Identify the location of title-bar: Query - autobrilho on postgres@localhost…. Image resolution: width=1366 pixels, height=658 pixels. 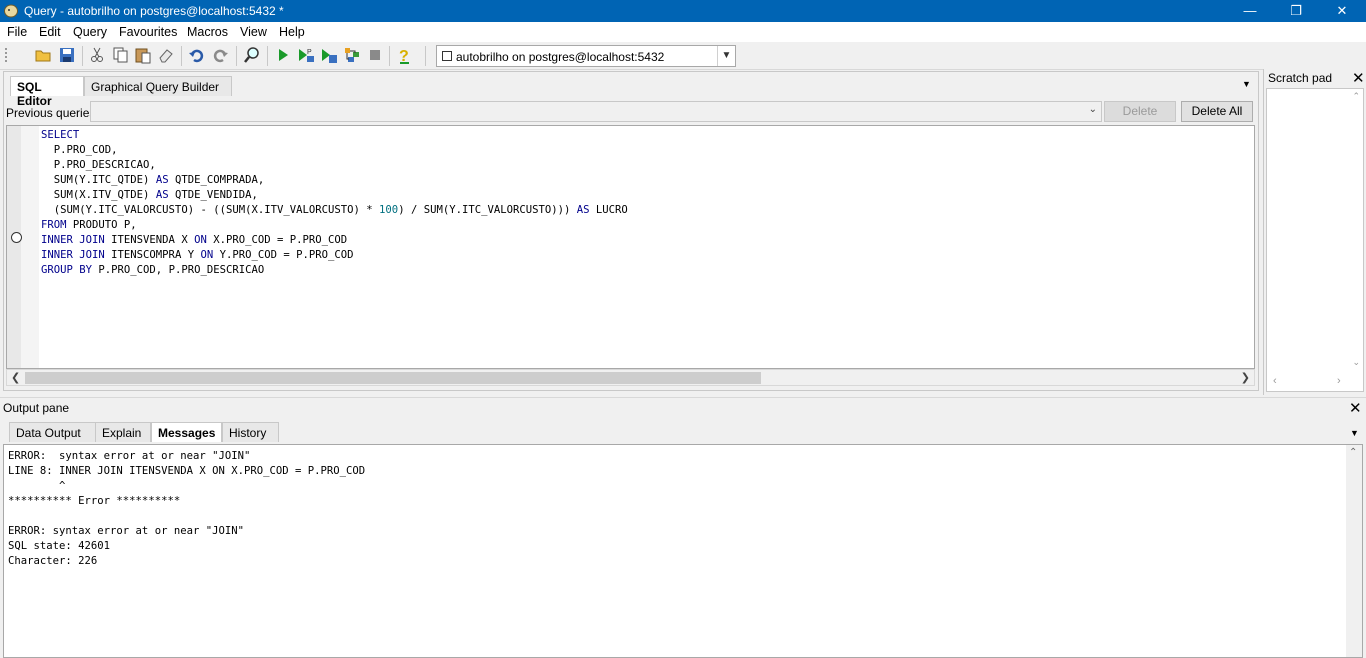
(683, 11).